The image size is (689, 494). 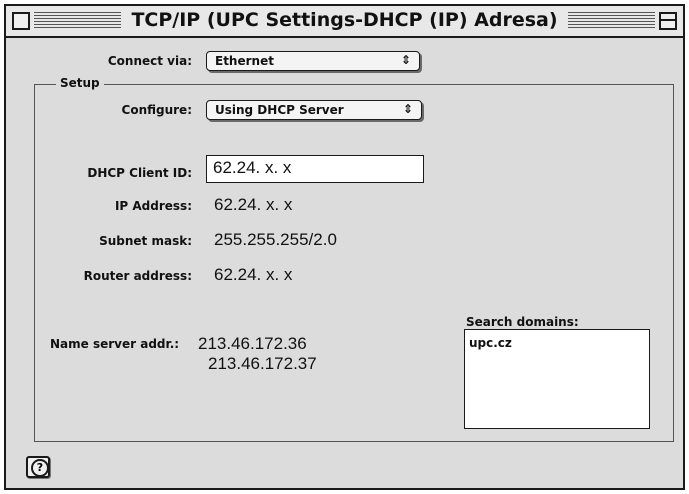 I want to click on connect-via-label: Connect via:, so click(x=149, y=61).